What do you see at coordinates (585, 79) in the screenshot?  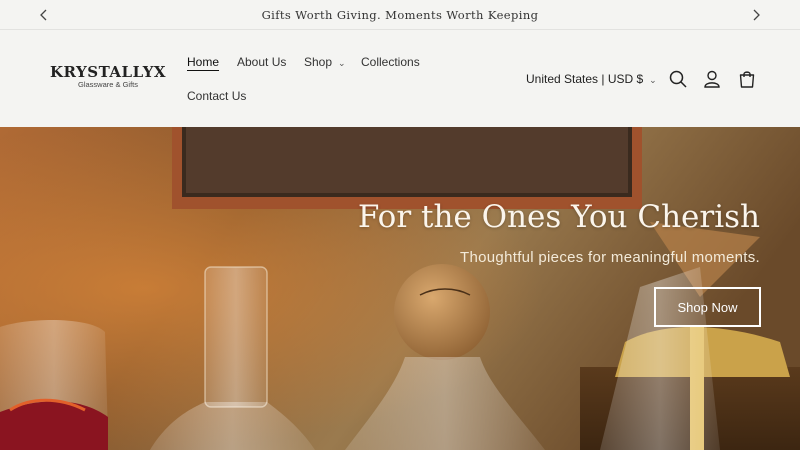 I see `currency-label: United States | USD $` at bounding box center [585, 79].